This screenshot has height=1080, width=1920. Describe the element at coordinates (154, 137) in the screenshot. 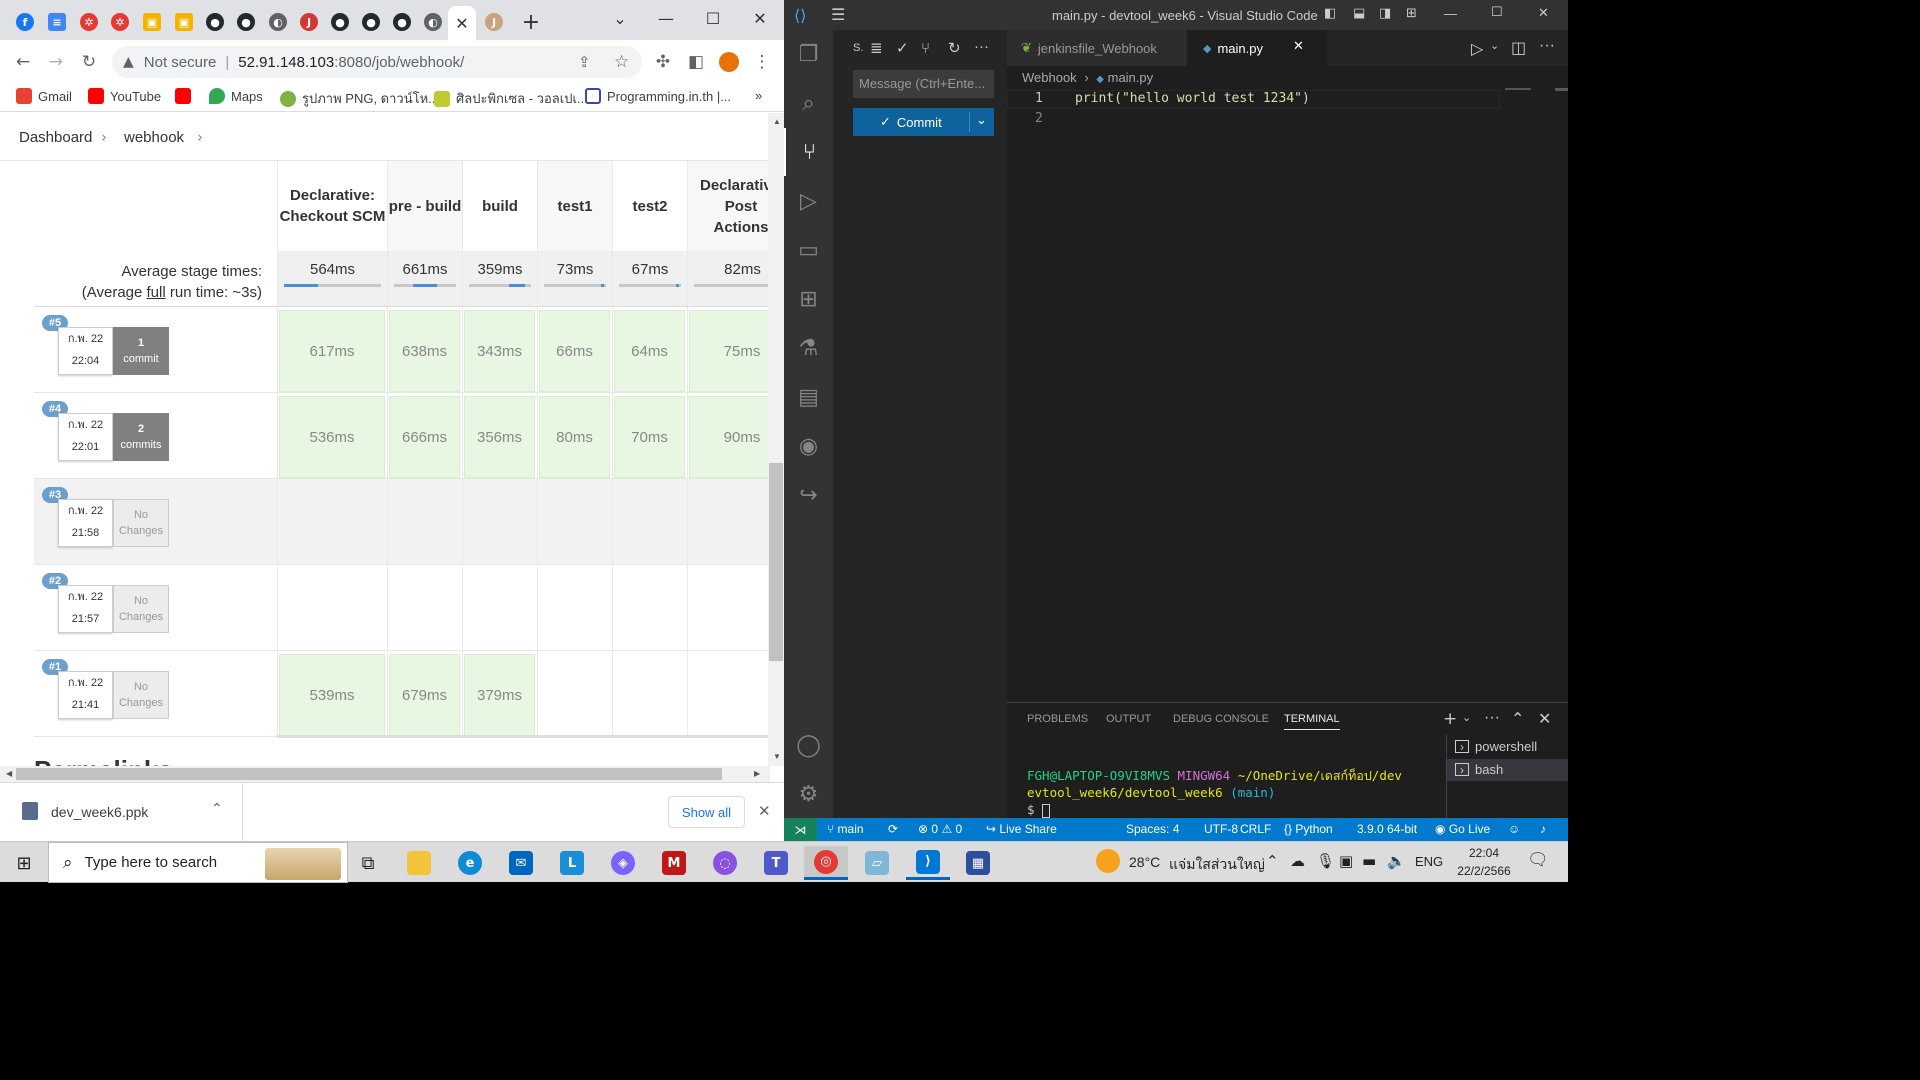

I see `breadcrumb-webhook: webhook` at that location.